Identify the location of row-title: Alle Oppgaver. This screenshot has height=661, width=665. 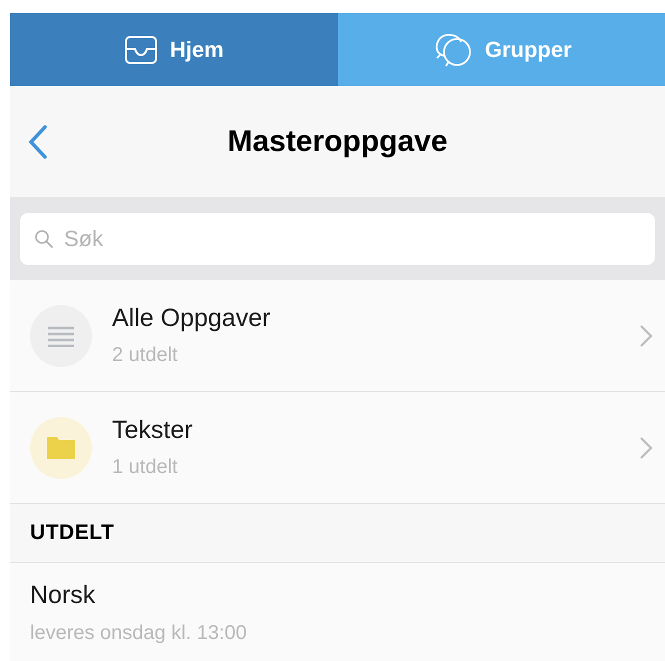
(192, 318).